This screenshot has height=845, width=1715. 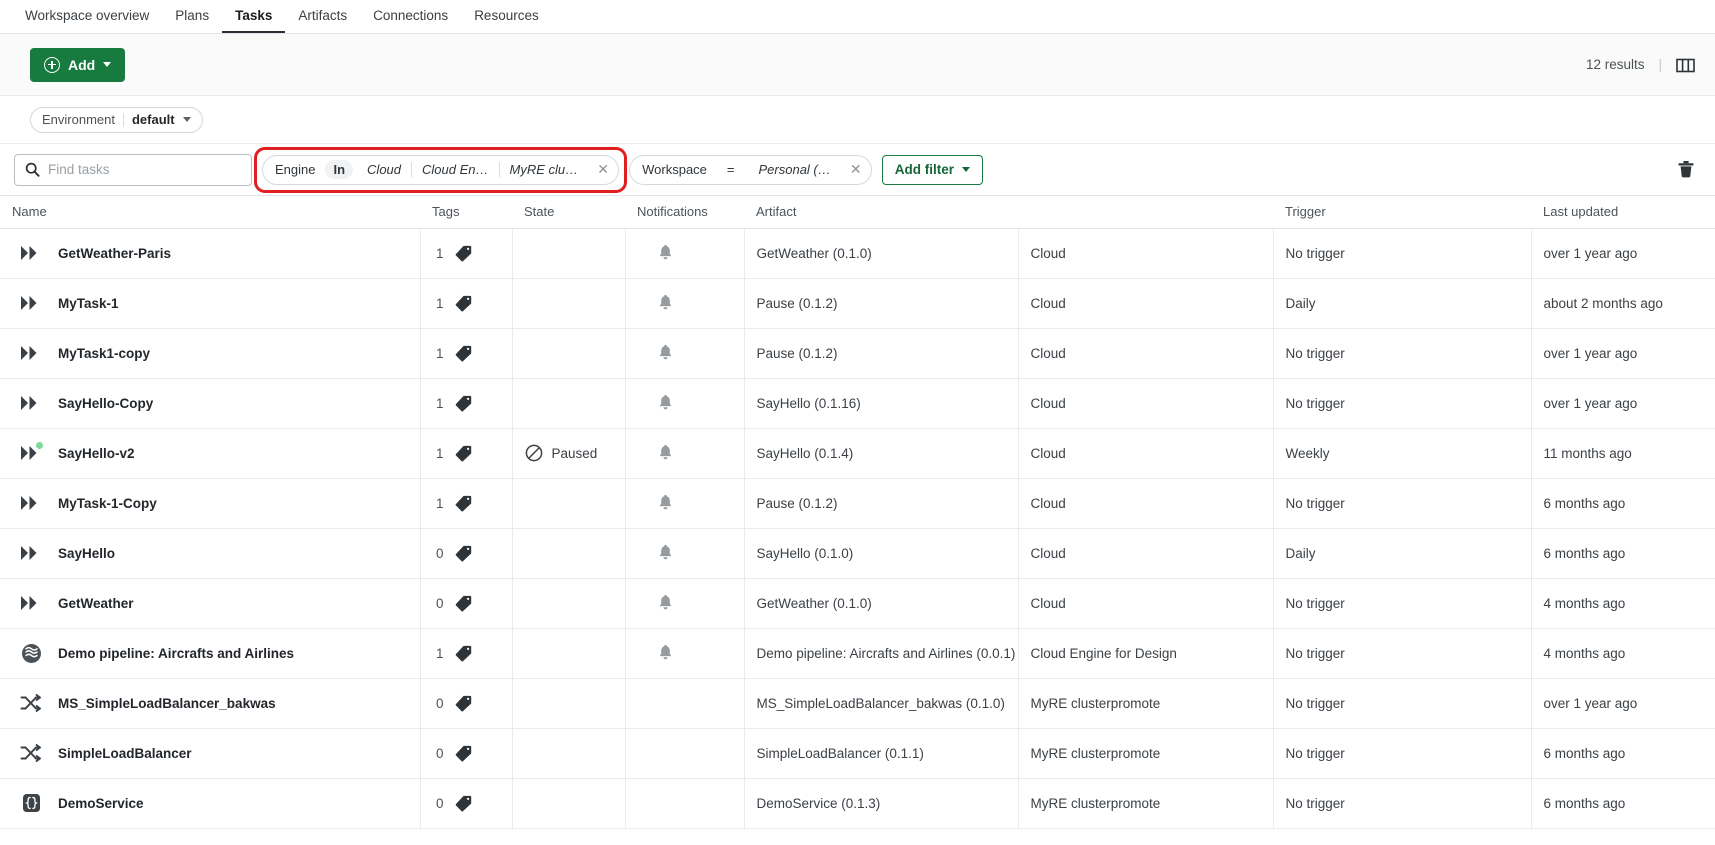 What do you see at coordinates (116, 119) in the screenshot?
I see `environment-selector: Environment default` at bounding box center [116, 119].